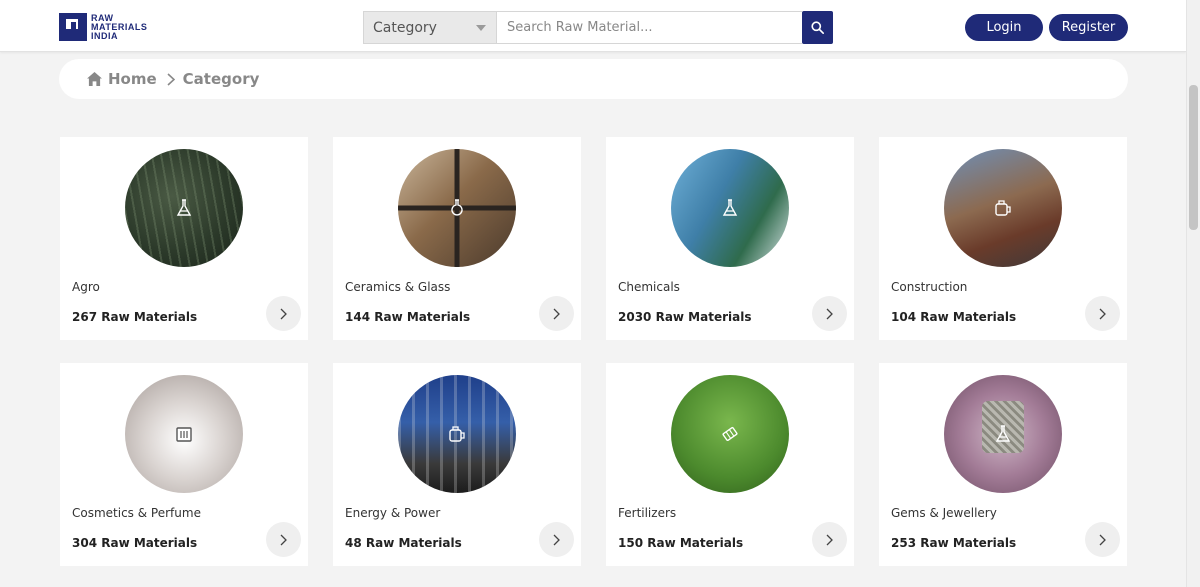 The image size is (1200, 587). What do you see at coordinates (135, 543) in the screenshot?
I see `category-count: 304 Raw Materials` at bounding box center [135, 543].